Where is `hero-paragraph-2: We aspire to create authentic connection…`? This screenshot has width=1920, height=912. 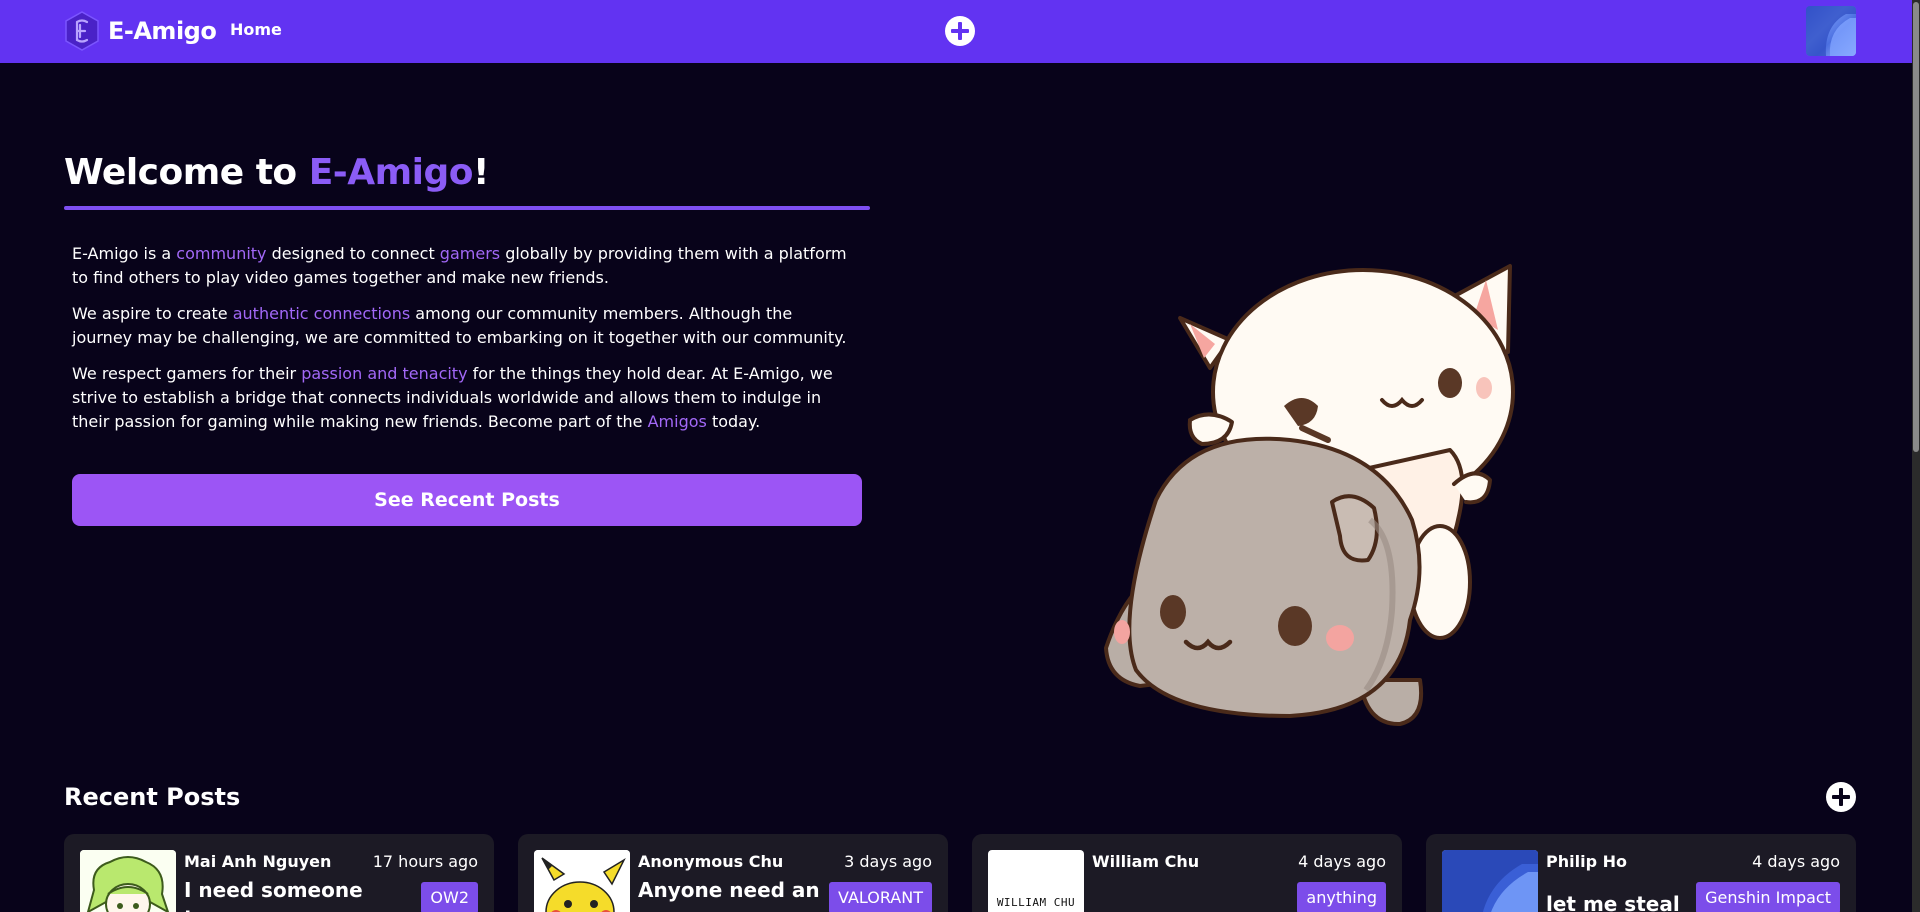 hero-paragraph-2: We aspire to create authentic connection… is located at coordinates (459, 325).